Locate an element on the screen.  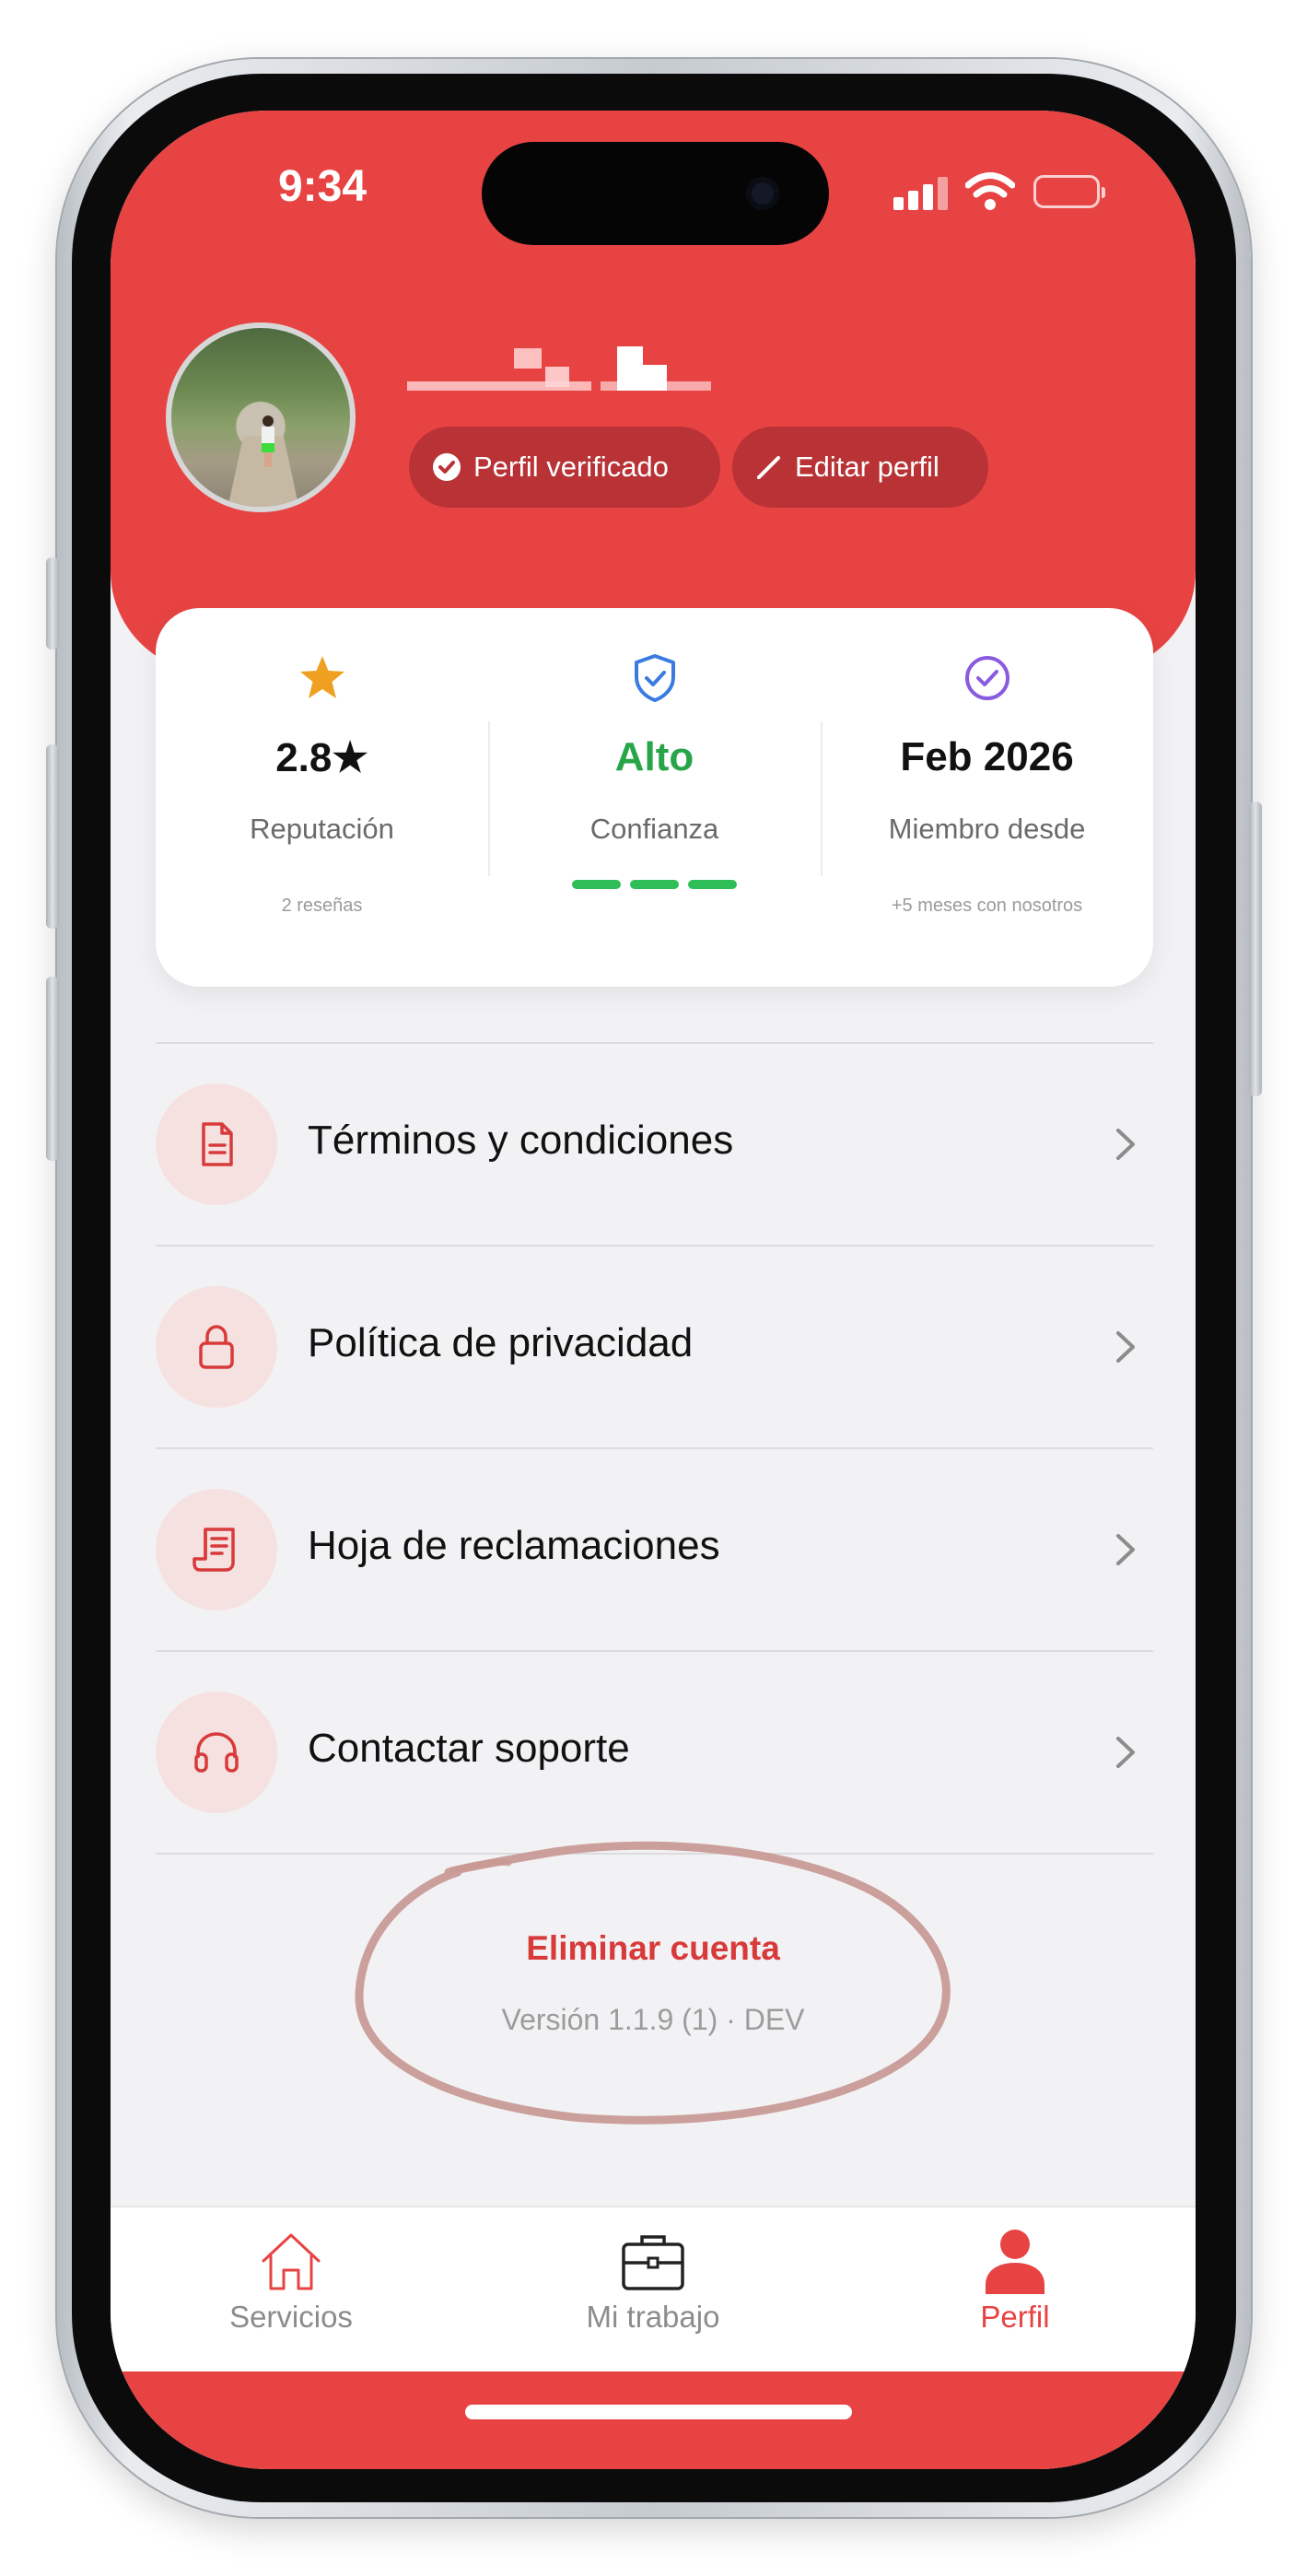
menu-item-privacy: Política de privacidad is located at coordinates (654, 1348).